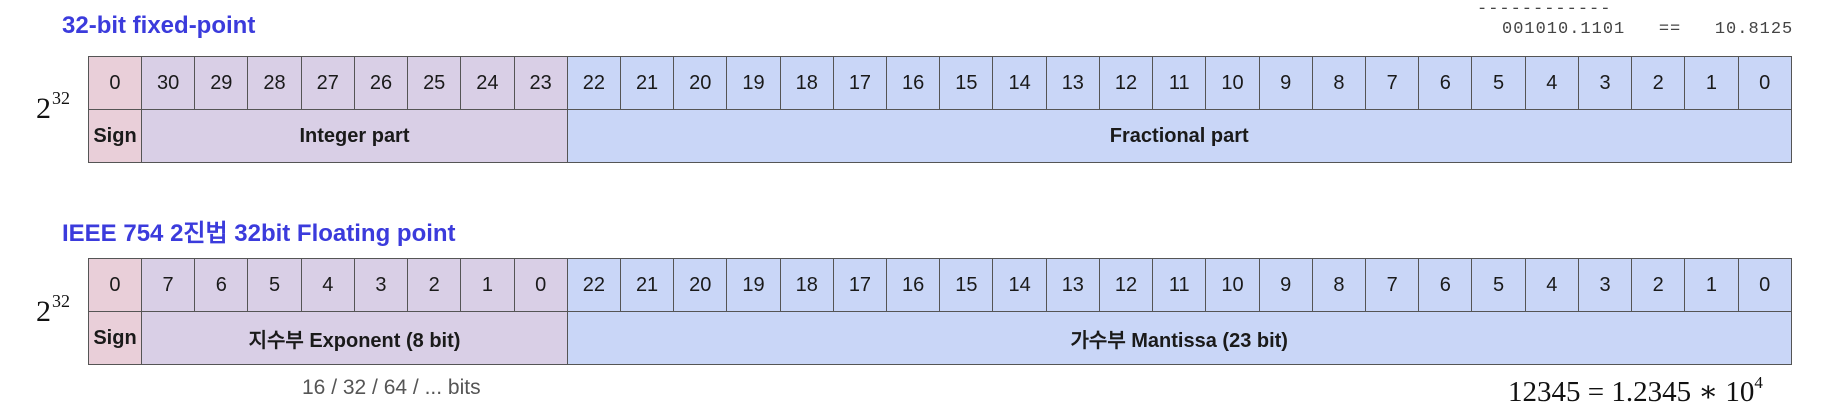  What do you see at coordinates (1670, 29) in the screenshot?
I see `equality-operator: ==` at bounding box center [1670, 29].